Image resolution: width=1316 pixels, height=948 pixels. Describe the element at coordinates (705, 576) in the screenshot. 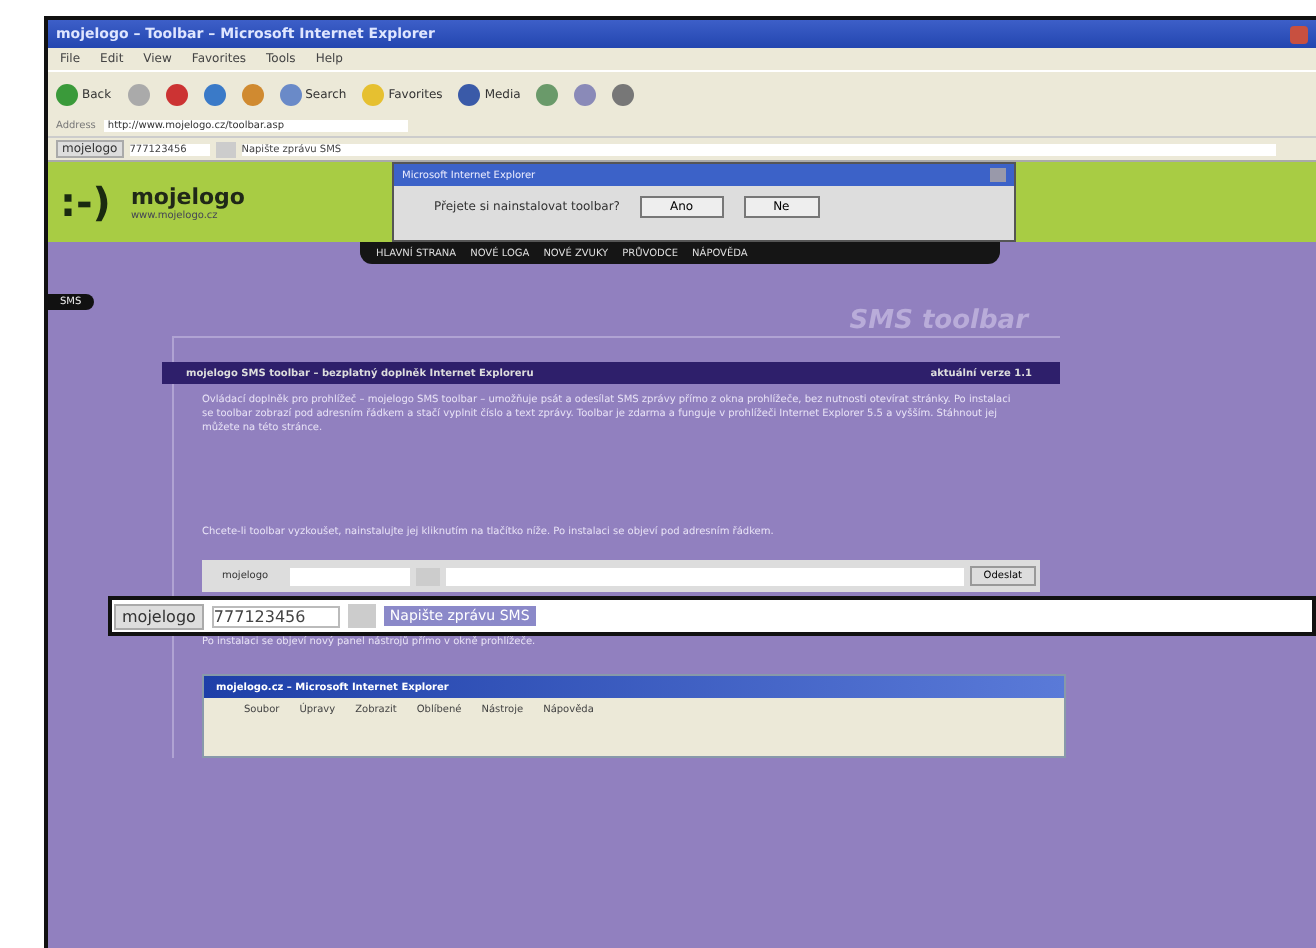

I see `message-dropdown` at that location.